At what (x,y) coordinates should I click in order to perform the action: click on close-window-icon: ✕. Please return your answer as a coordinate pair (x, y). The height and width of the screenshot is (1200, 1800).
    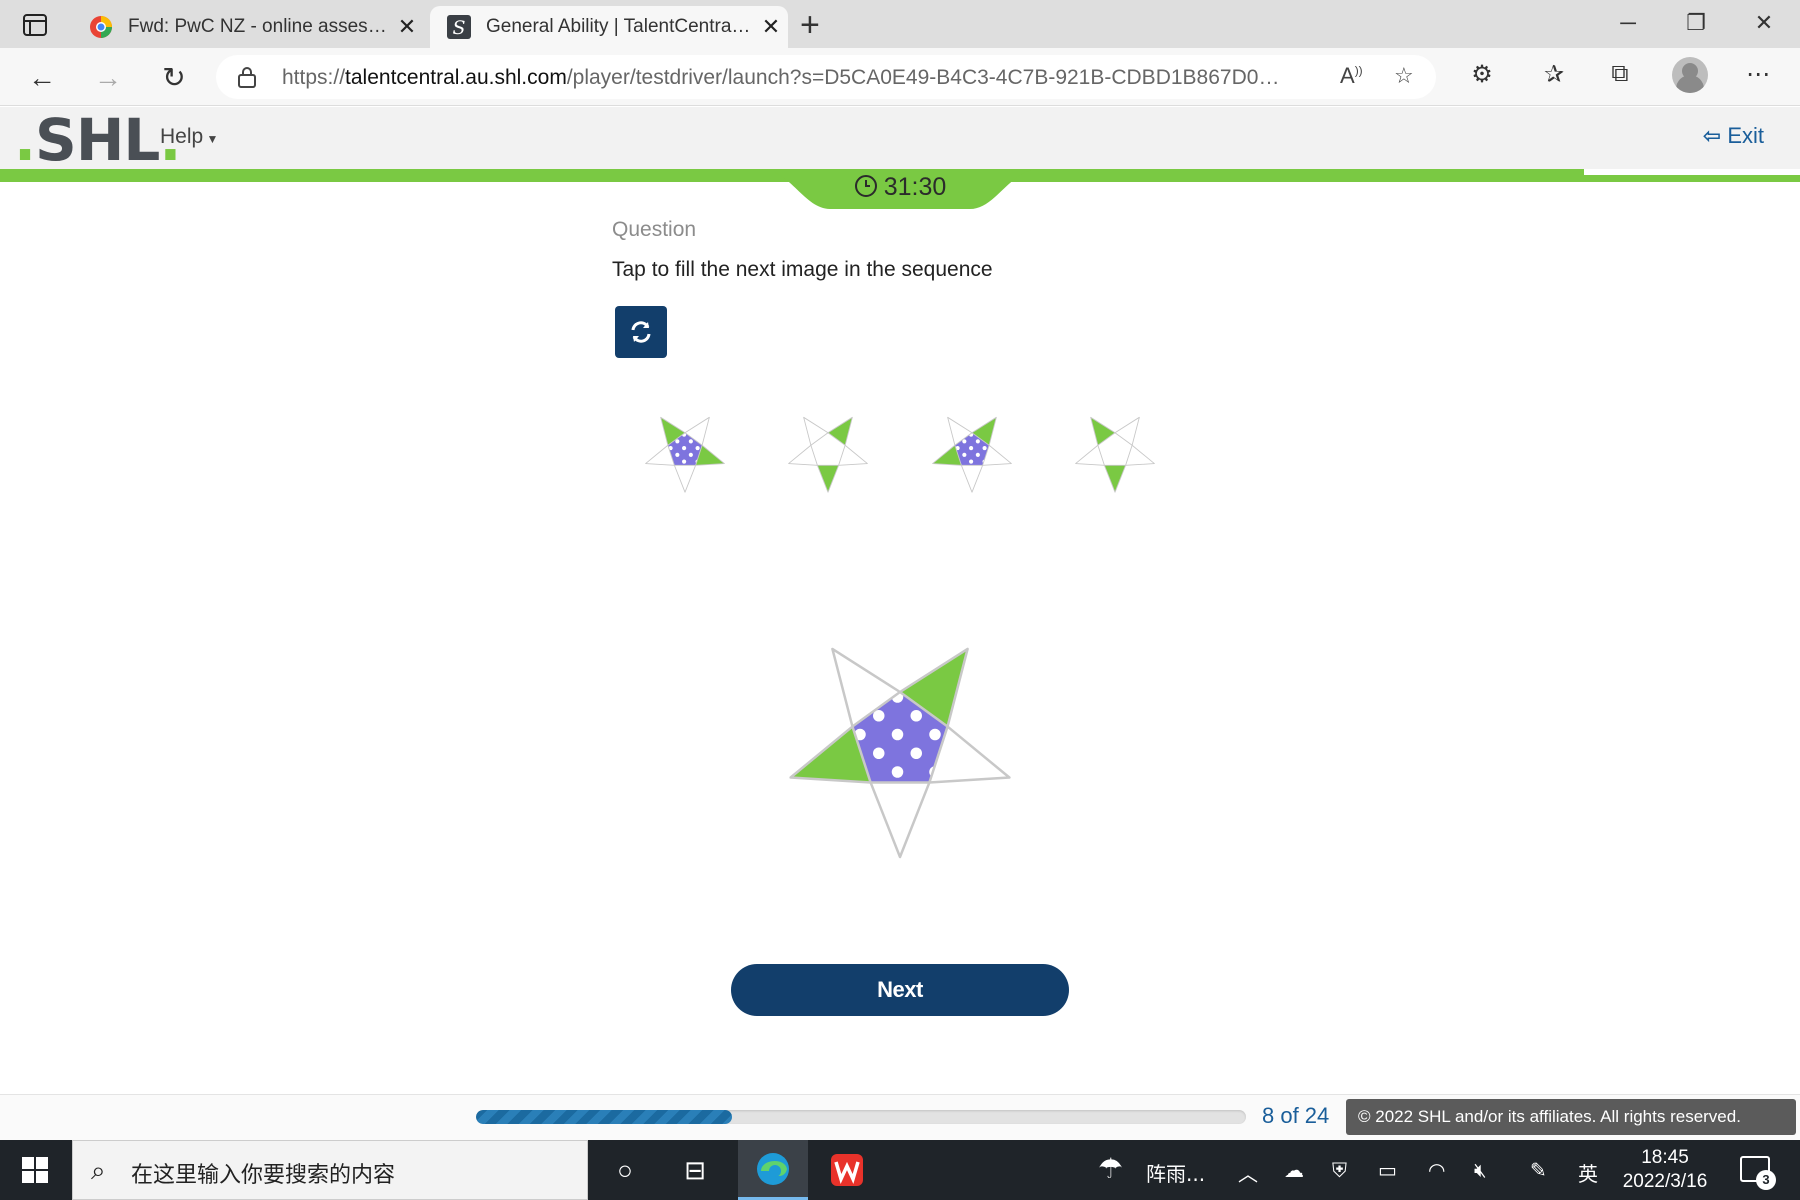
    Looking at the image, I should click on (1764, 23).